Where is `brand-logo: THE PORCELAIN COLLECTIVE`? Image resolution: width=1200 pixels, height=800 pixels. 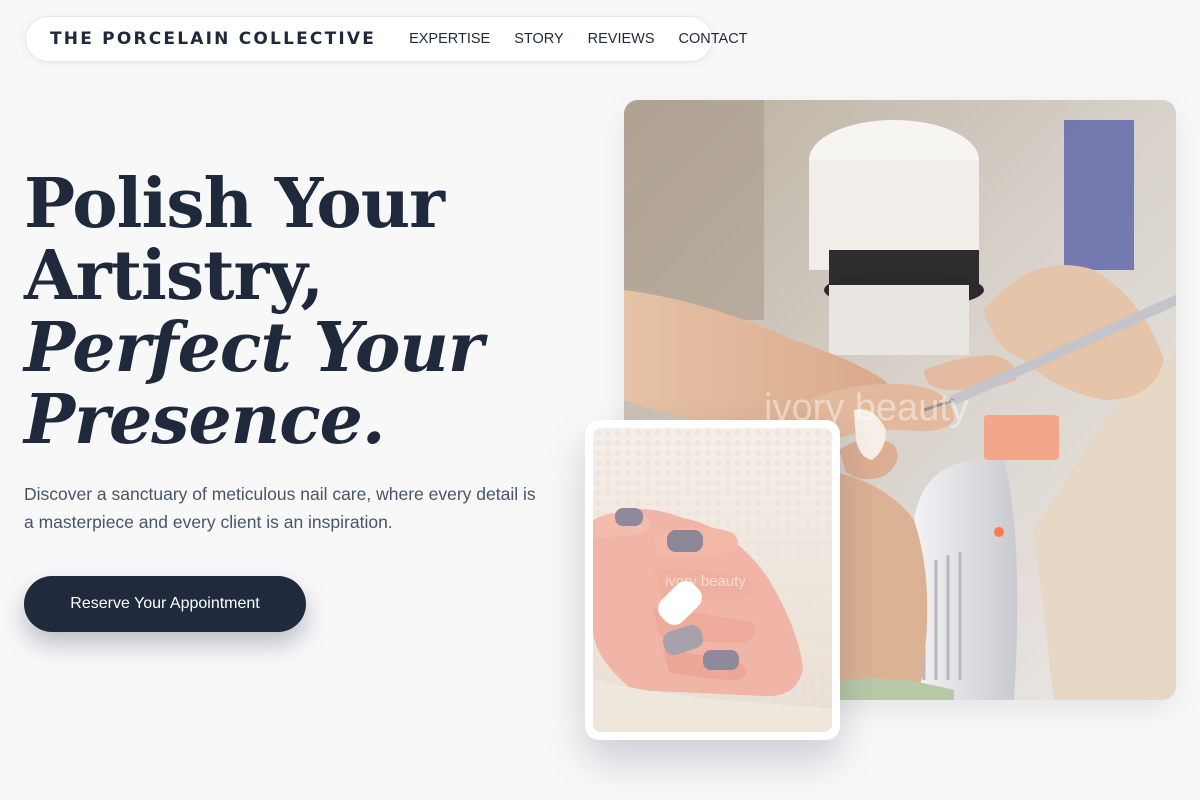 brand-logo: THE PORCELAIN COLLECTIVE is located at coordinates (213, 39).